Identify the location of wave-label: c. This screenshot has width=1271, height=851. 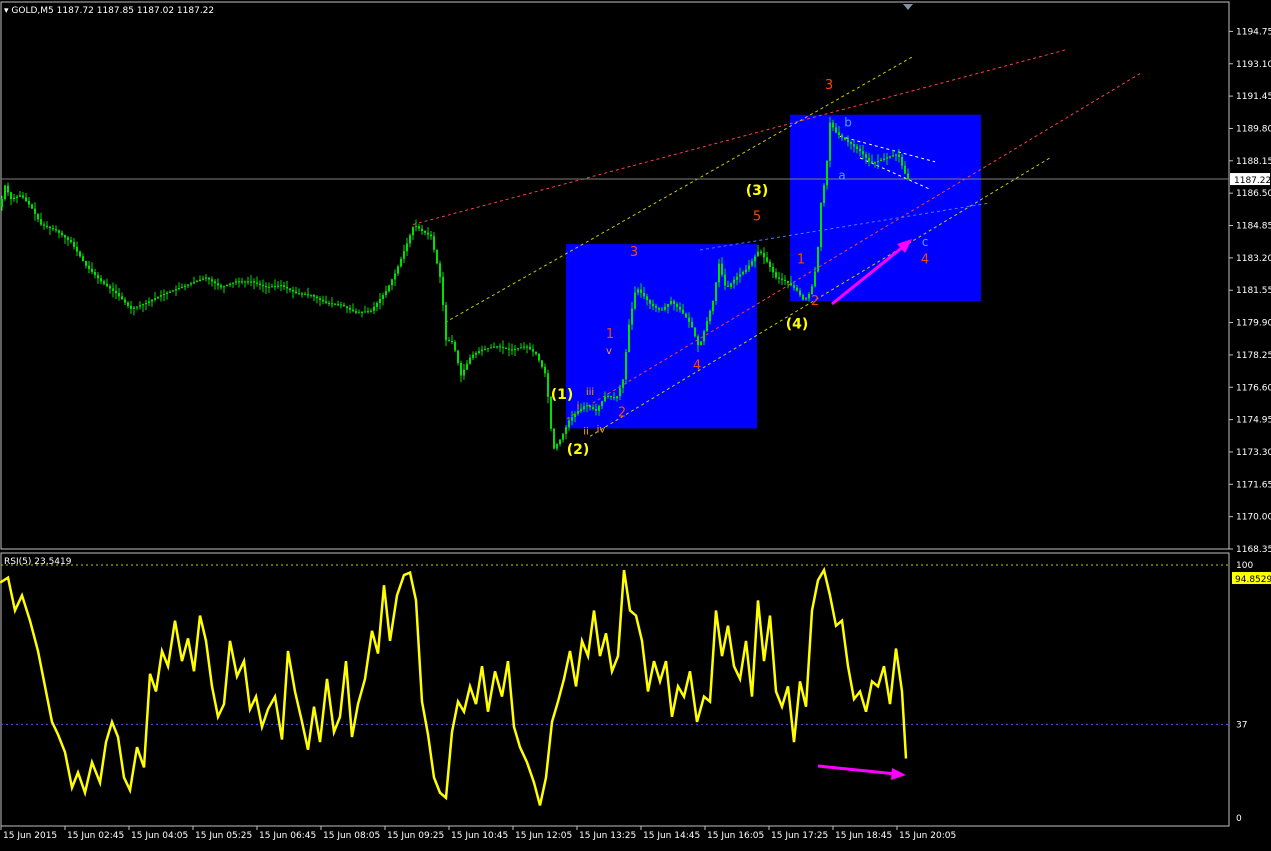
(925, 242).